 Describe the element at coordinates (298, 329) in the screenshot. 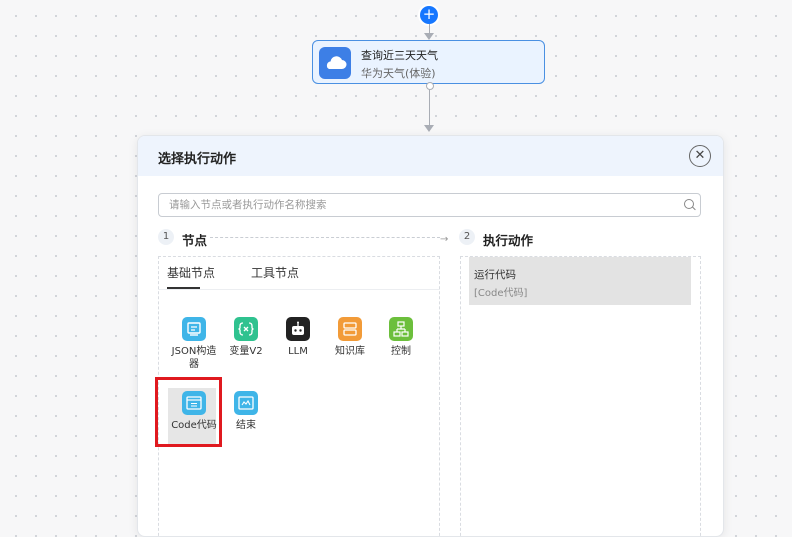

I see `robot-icon` at that location.